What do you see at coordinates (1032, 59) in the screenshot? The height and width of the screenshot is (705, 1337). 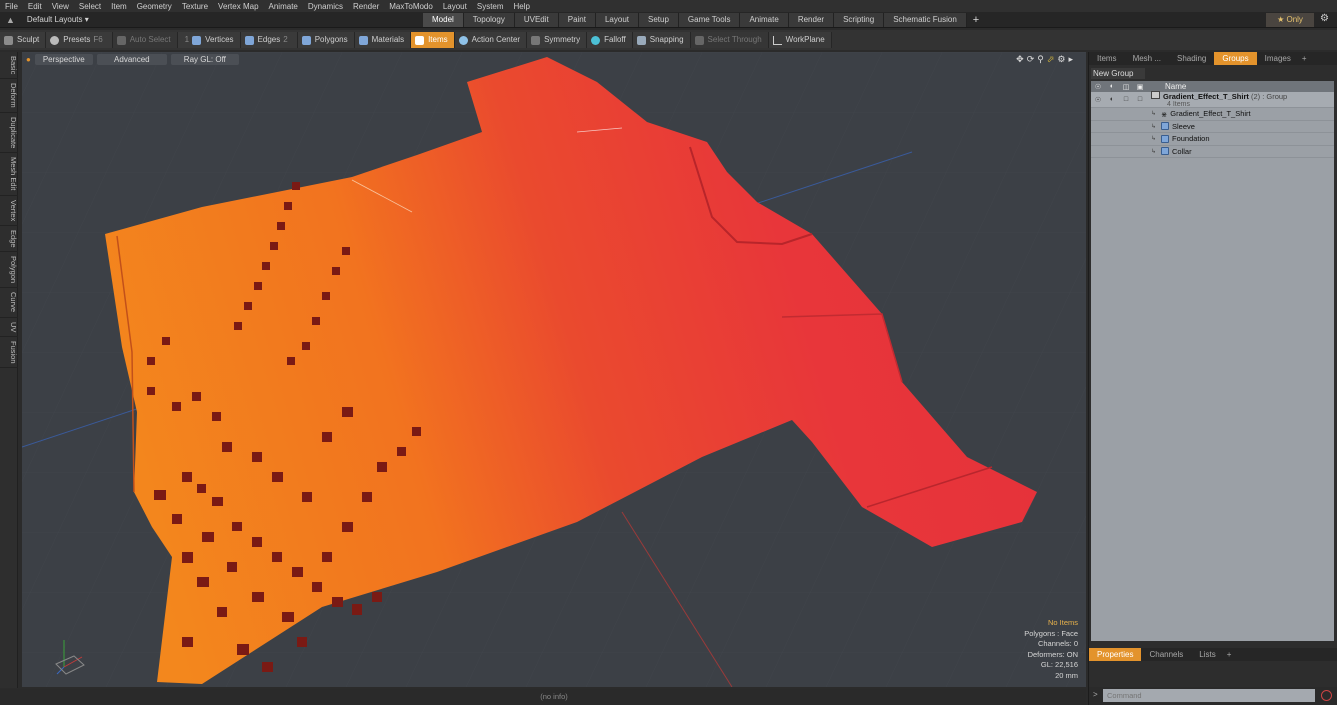 I see `rotate-icon: ⟳` at bounding box center [1032, 59].